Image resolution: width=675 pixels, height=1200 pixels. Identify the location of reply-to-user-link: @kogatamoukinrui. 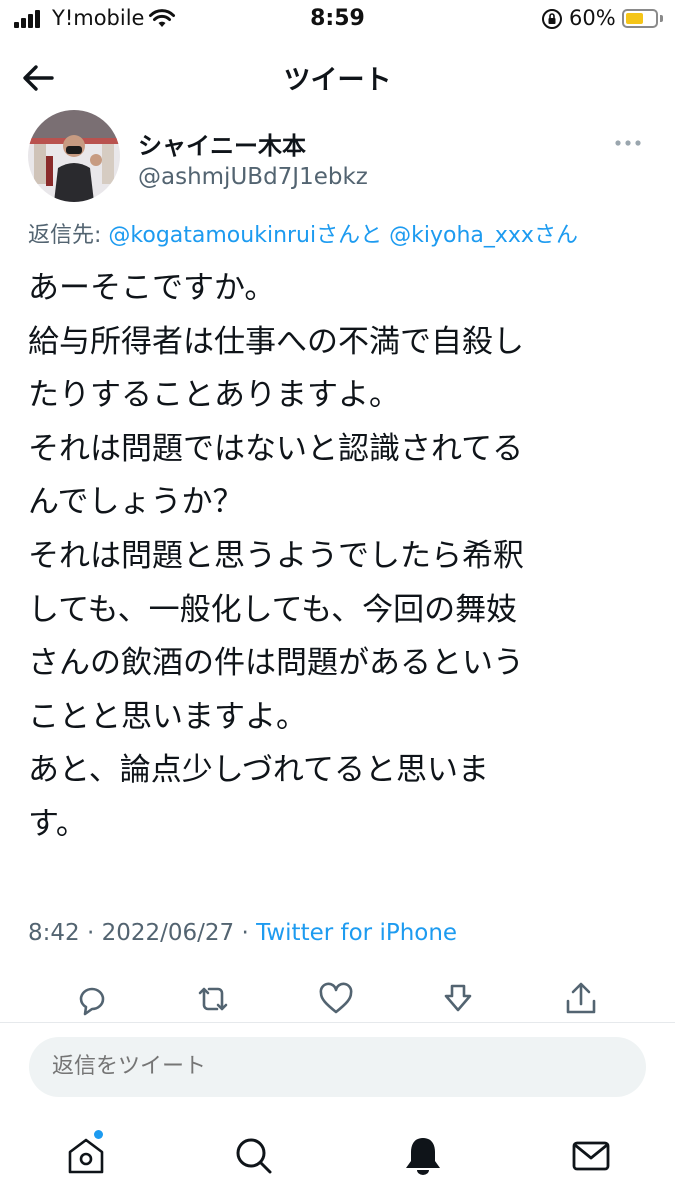
(212, 235).